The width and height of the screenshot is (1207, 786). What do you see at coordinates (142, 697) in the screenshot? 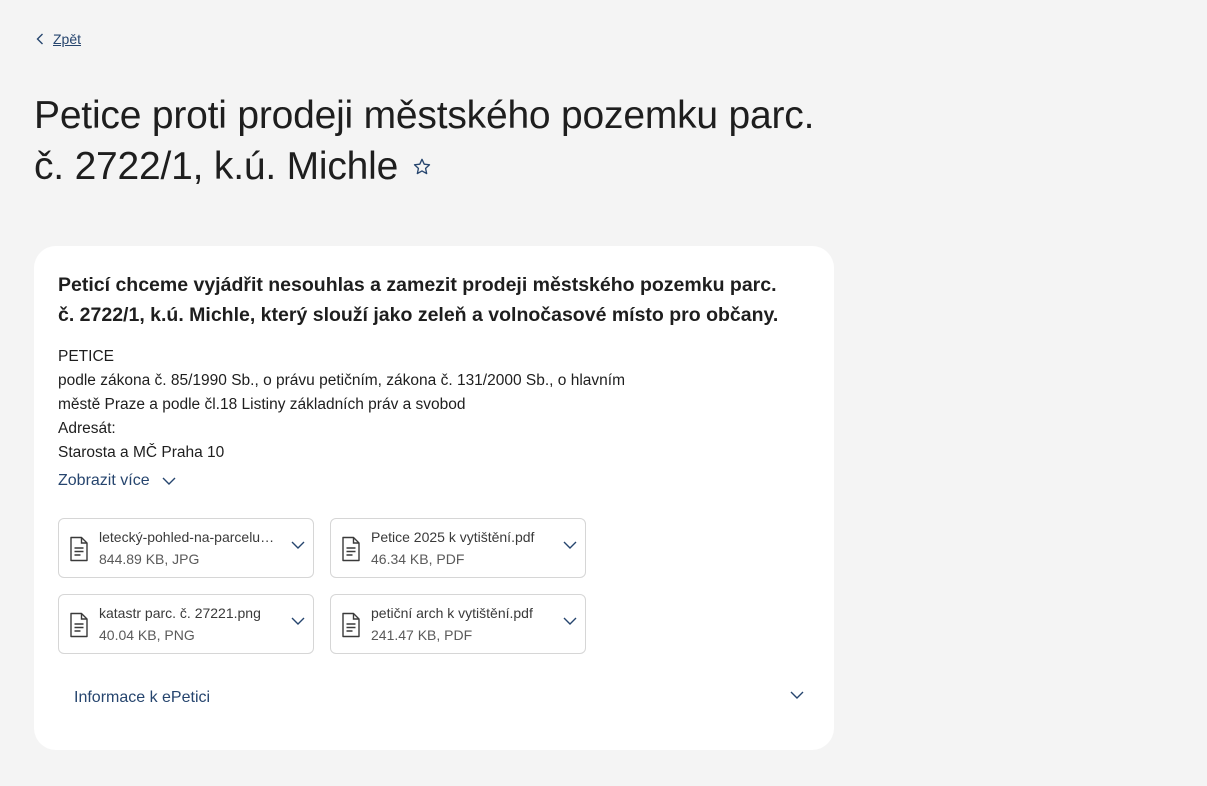
I see `epetition-info-label: Informace k ePetici` at bounding box center [142, 697].